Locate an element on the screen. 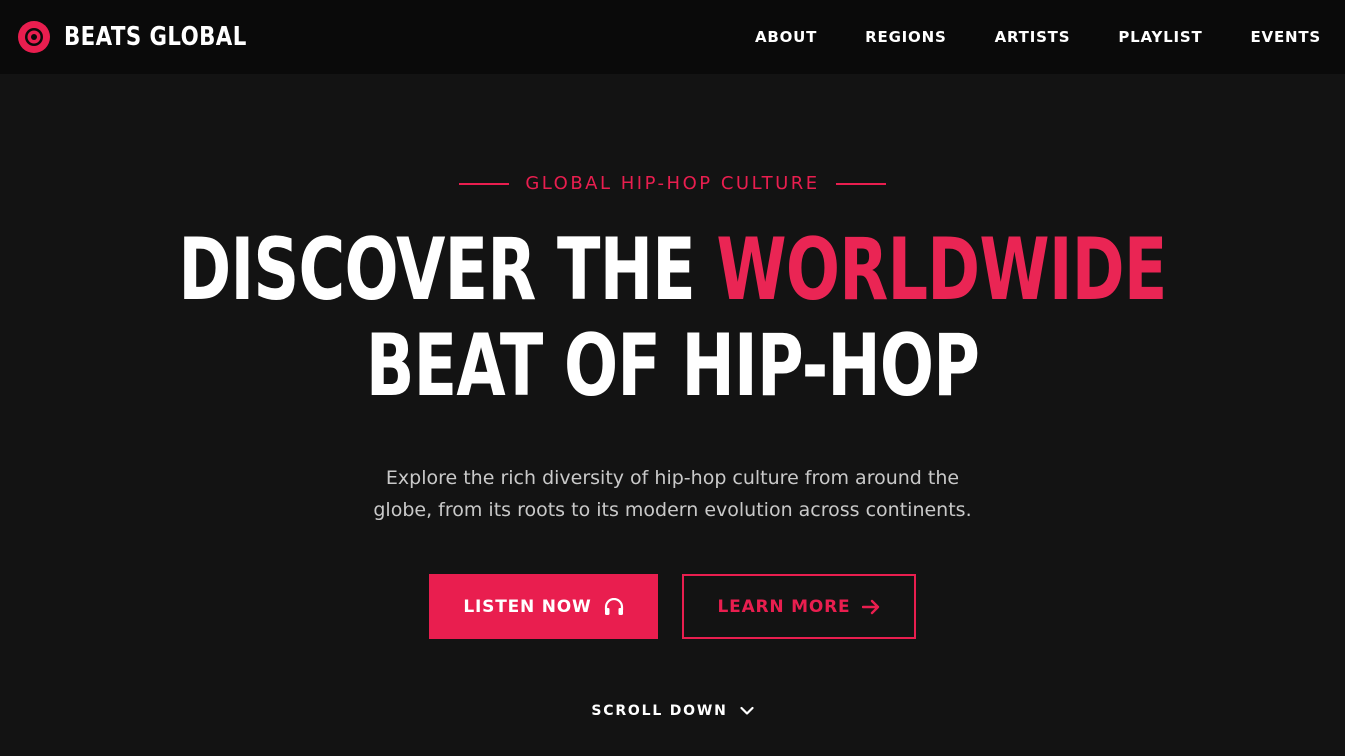 Image resolution: width=1345 pixels, height=756 pixels. learn-more-button: LEARN MORE is located at coordinates (799, 606).